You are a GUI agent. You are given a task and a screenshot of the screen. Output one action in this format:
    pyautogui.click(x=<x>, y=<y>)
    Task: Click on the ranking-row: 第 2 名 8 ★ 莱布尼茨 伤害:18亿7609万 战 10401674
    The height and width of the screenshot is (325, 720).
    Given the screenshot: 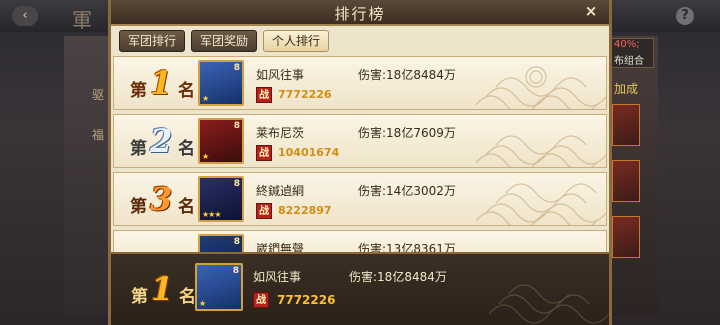 What is the action you would take?
    pyautogui.click(x=360, y=141)
    